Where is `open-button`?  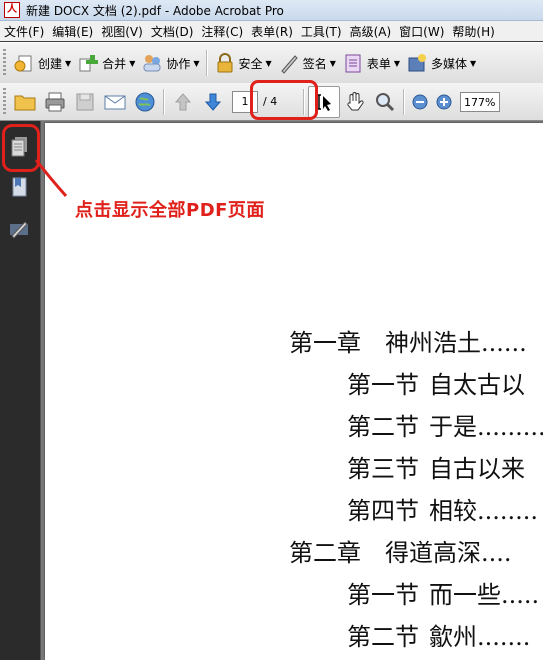 open-button is located at coordinates (25, 102).